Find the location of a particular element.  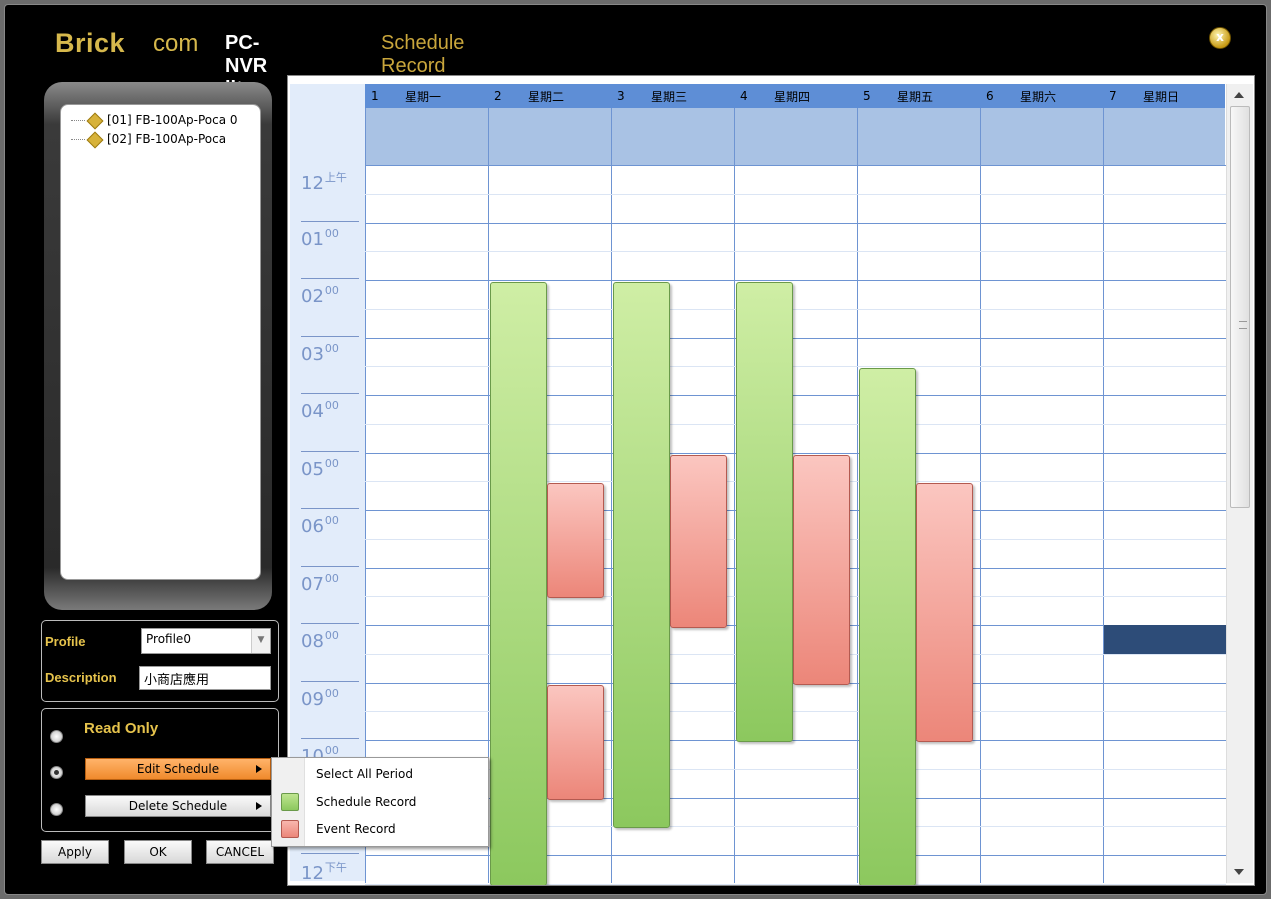

brand-logo-com: com is located at coordinates (176, 43).